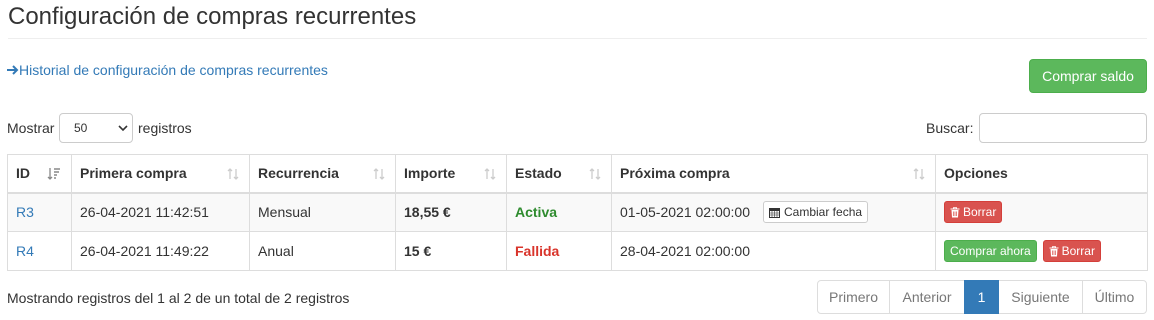  Describe the element at coordinates (39, 174) in the screenshot. I see `column-header-id: ID` at that location.